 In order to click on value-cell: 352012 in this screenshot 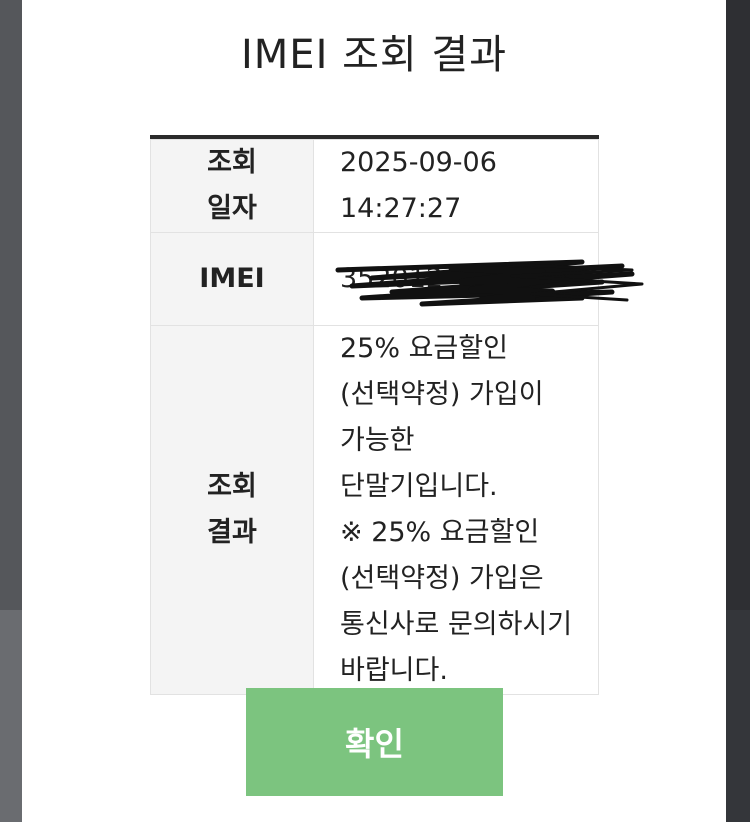, I will do `click(478, 279)`.